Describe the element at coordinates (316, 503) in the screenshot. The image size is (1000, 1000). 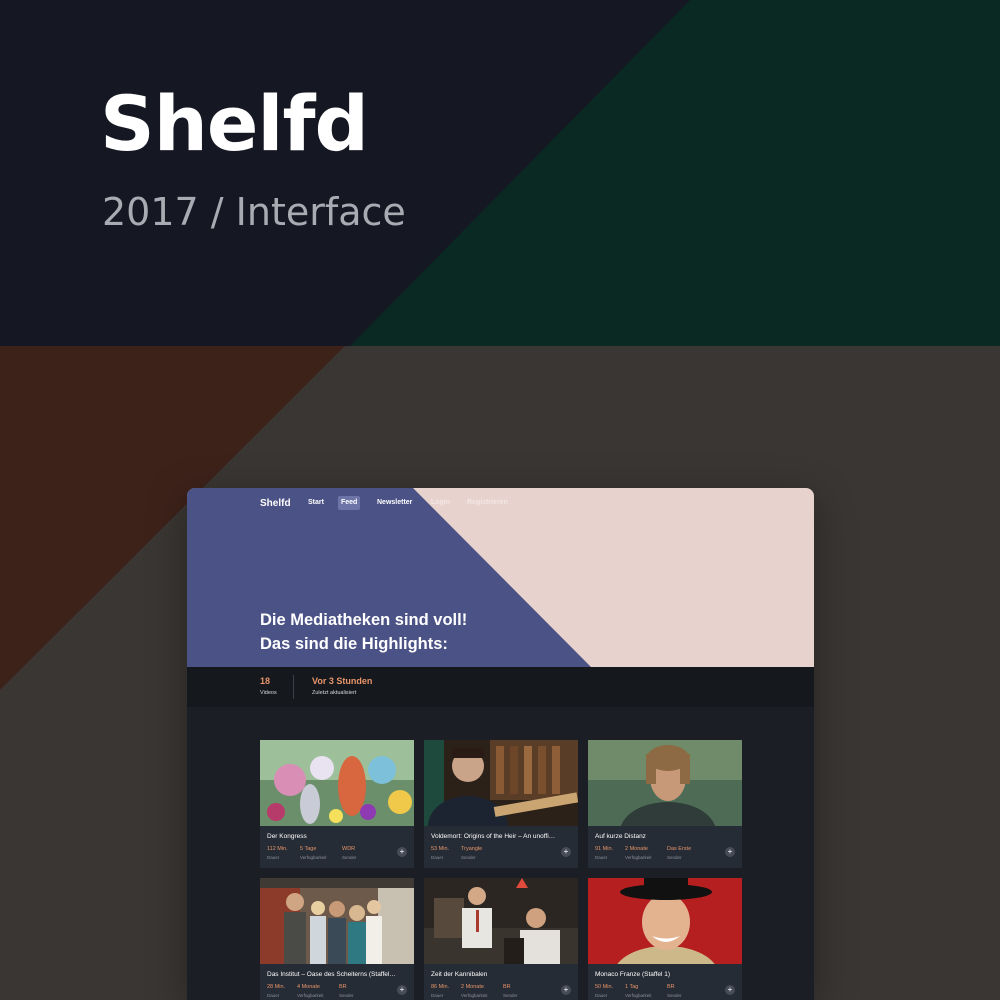
I see `nav-start: Start` at that location.